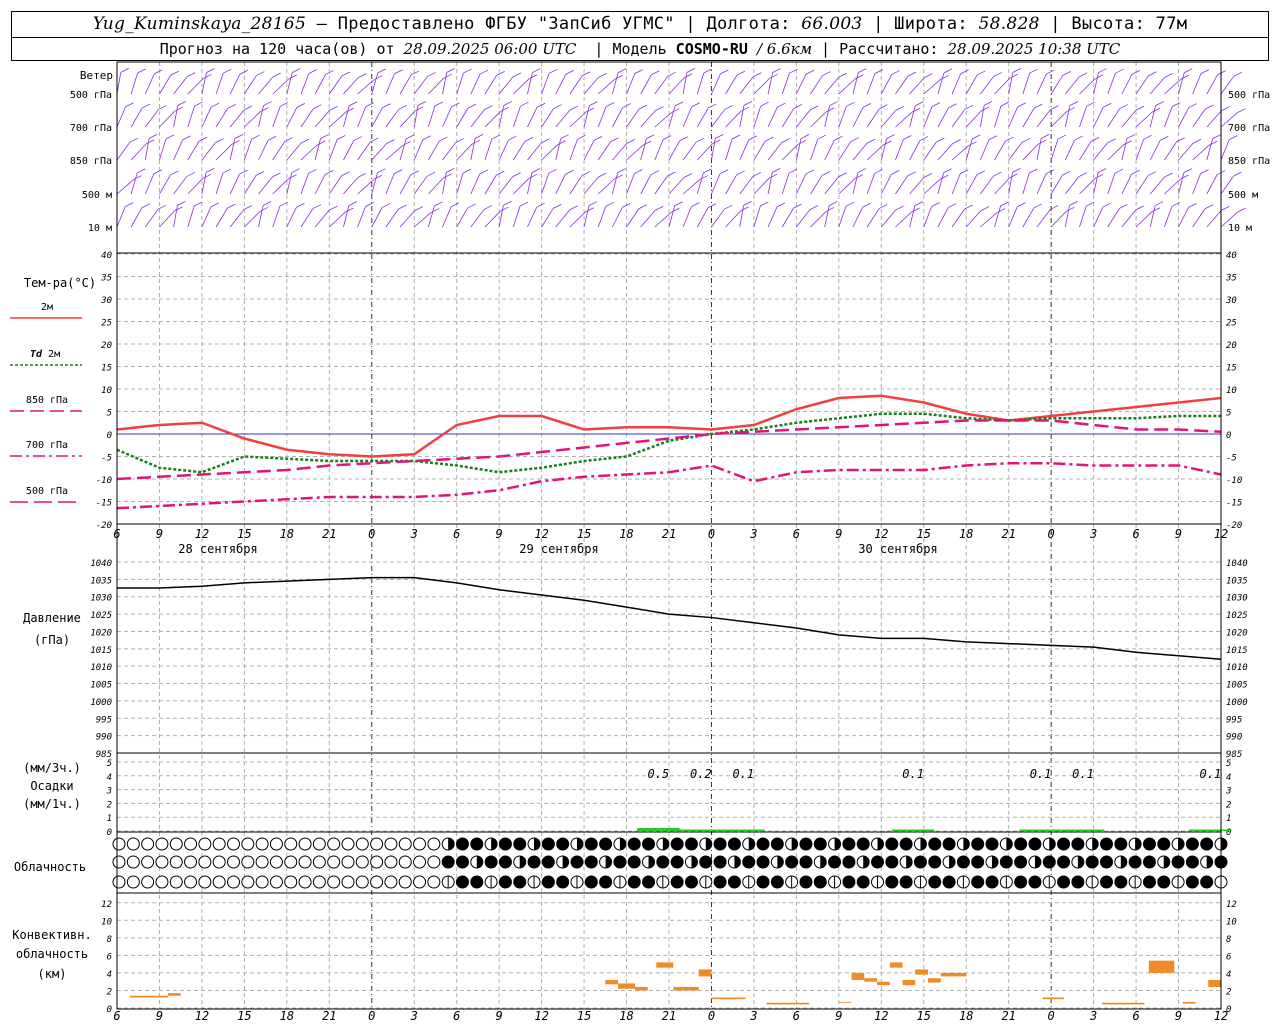 This screenshot has height=1024, width=1280. Describe the element at coordinates (1237, 686) in the screenshot. I see `press-tick-right: 1005` at that location.